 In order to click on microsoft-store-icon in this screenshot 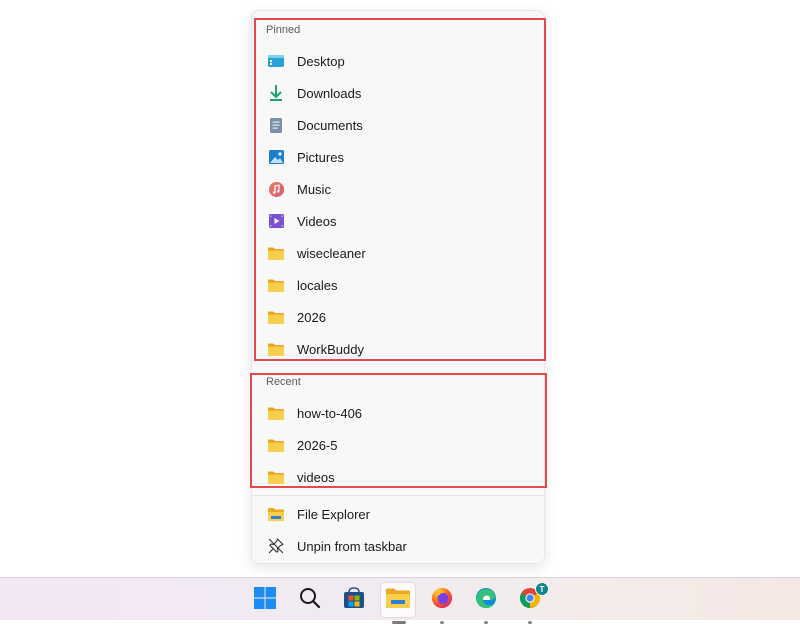, I will do `click(354, 600)`.